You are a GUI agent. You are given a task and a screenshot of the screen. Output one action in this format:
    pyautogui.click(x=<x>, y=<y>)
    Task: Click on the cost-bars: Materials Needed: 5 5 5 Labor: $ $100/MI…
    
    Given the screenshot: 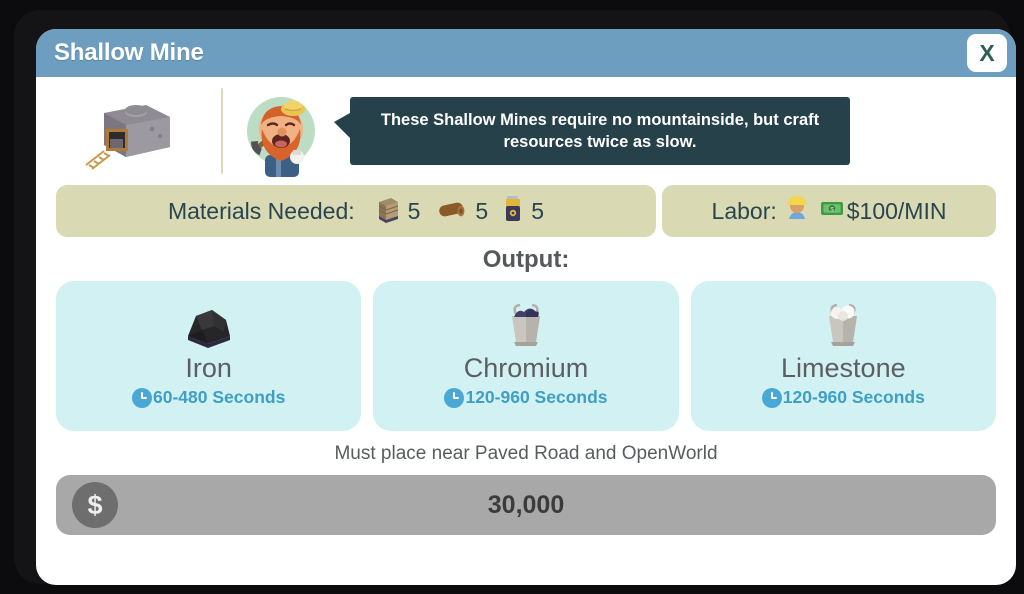 What is the action you would take?
    pyautogui.click(x=526, y=211)
    